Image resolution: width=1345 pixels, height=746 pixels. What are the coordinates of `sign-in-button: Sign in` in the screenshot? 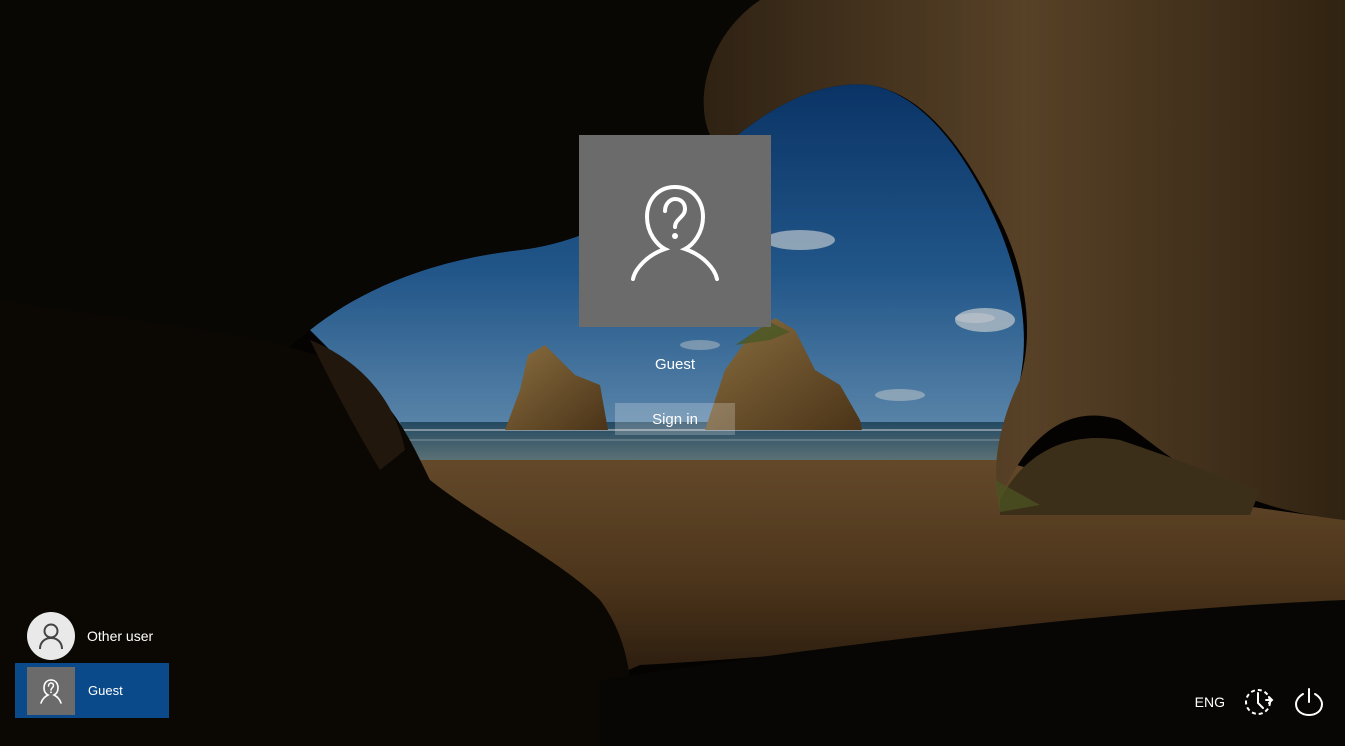 It's located at (675, 419).